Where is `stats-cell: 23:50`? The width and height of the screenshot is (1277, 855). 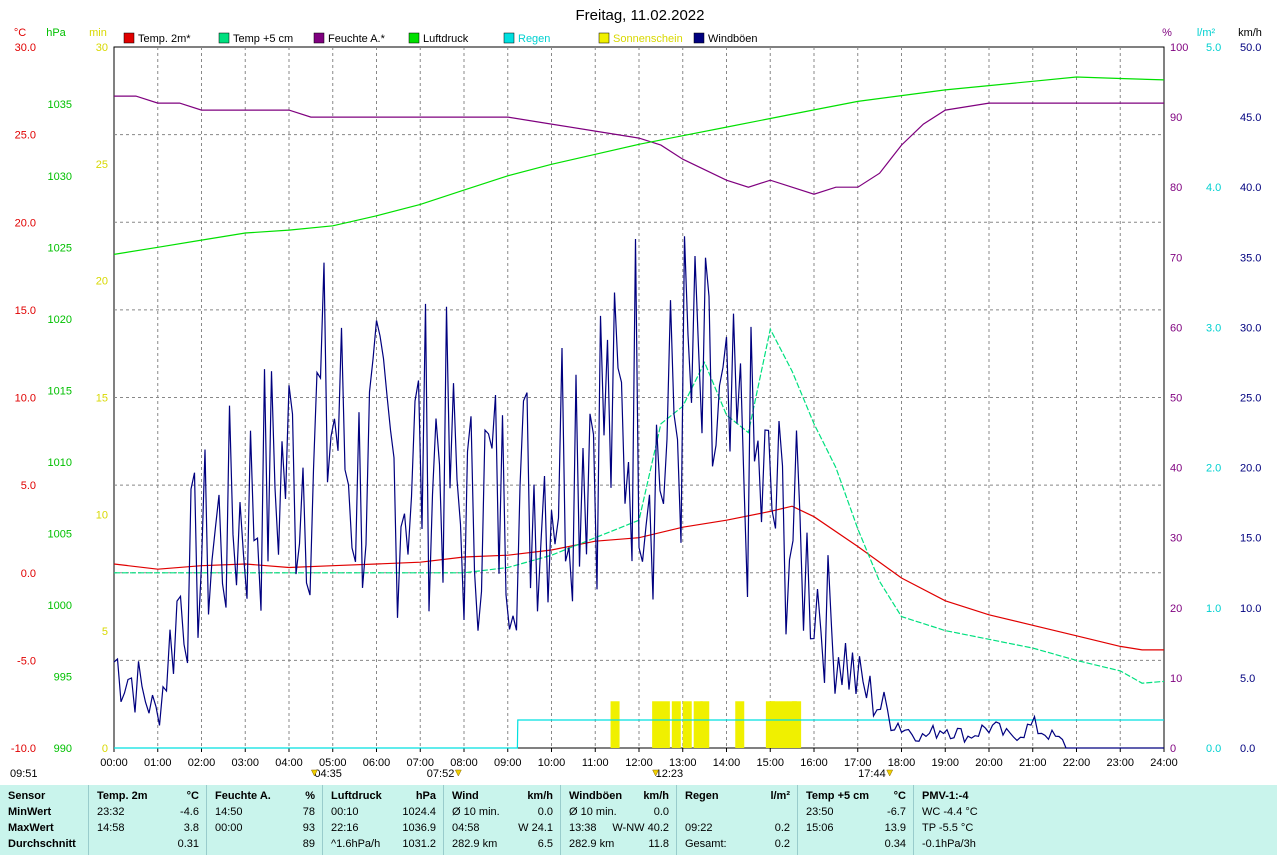 stats-cell: 23:50 is located at coordinates (820, 812).